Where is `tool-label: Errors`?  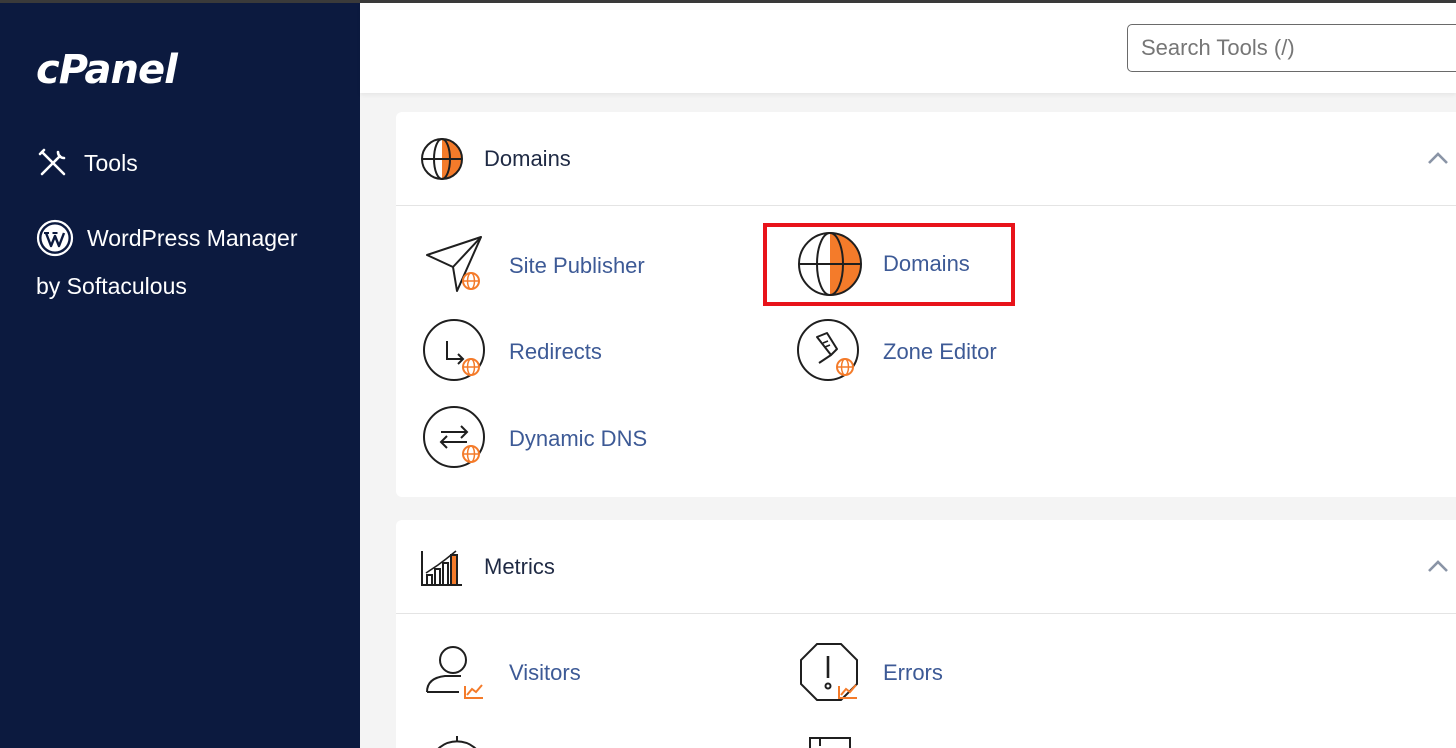
tool-label: Errors is located at coordinates (913, 672).